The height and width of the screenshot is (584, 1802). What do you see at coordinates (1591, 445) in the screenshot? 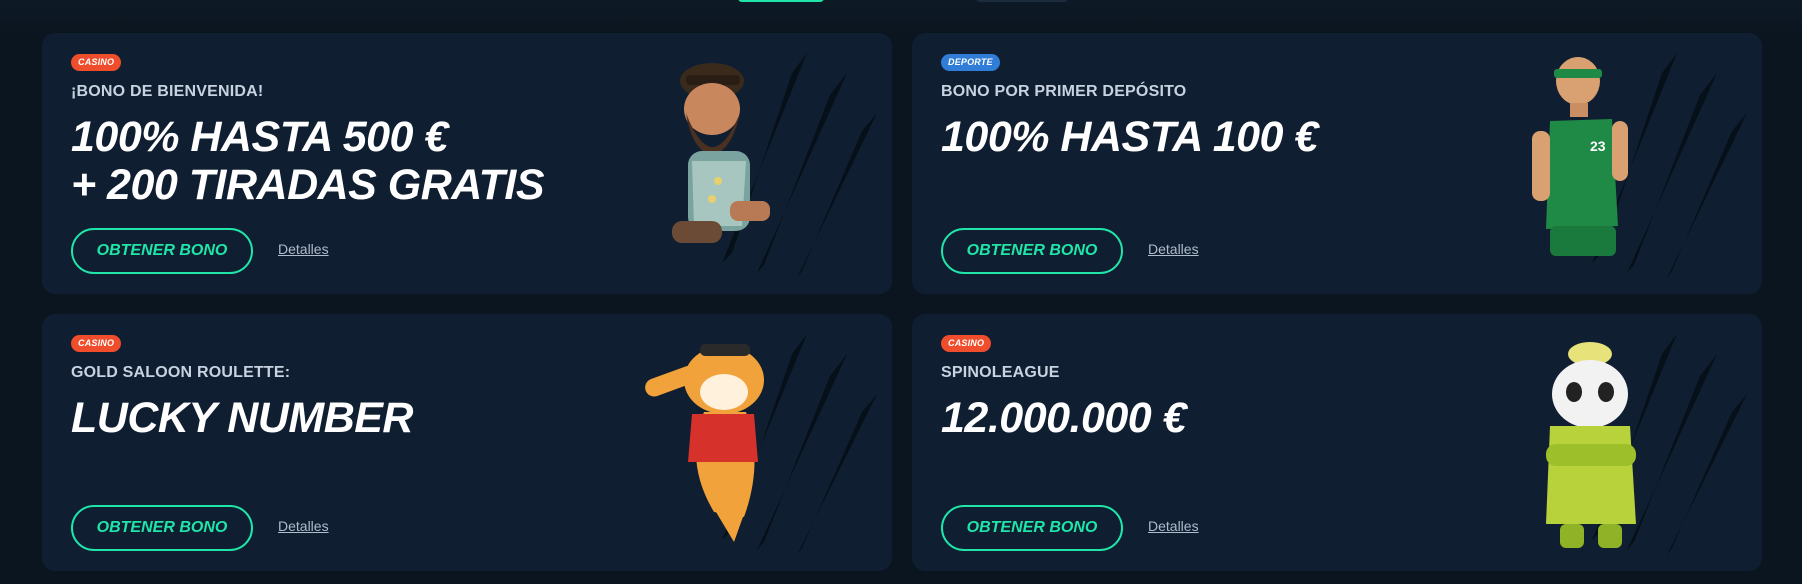
I see `panda-character-illustration` at bounding box center [1591, 445].